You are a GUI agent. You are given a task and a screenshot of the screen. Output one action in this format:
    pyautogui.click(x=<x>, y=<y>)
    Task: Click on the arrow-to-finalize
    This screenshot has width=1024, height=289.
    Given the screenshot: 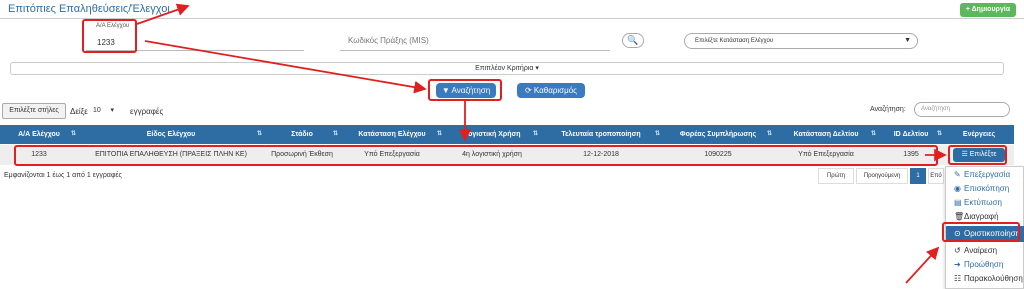 What is the action you would take?
    pyautogui.click(x=922, y=265)
    